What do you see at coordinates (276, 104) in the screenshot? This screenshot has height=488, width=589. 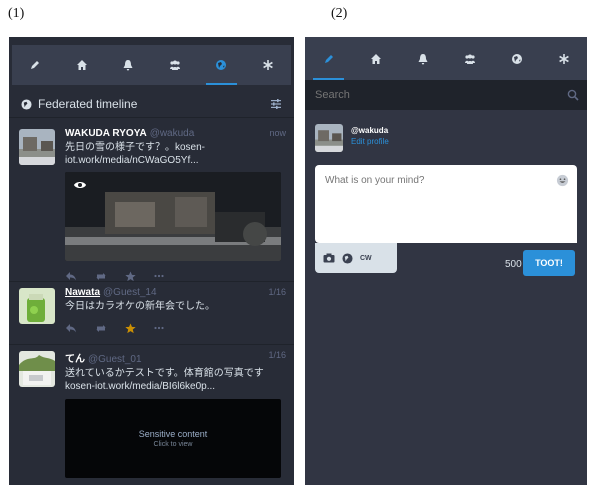 I see `settings-sliders-icon` at bounding box center [276, 104].